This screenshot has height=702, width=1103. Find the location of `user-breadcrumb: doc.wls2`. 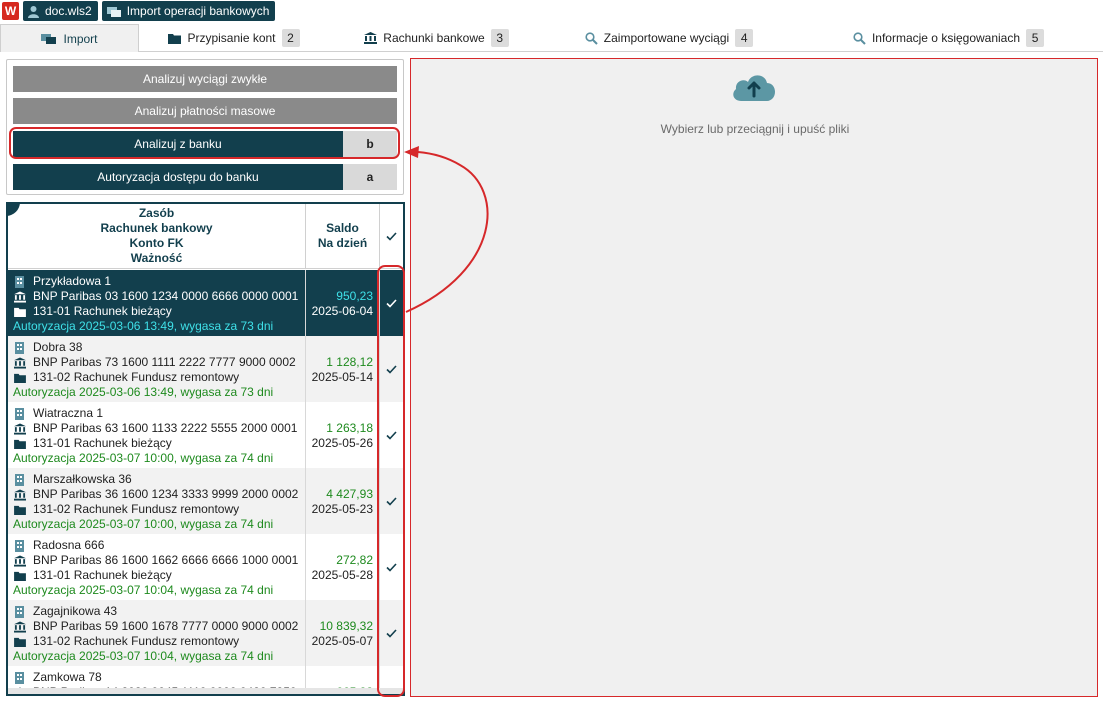

user-breadcrumb: doc.wls2 is located at coordinates (60, 11).